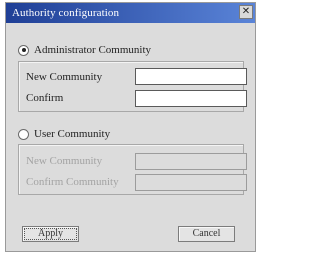 The width and height of the screenshot is (320, 254). What do you see at coordinates (191, 76) in the screenshot?
I see `admin-new-community-input` at bounding box center [191, 76].